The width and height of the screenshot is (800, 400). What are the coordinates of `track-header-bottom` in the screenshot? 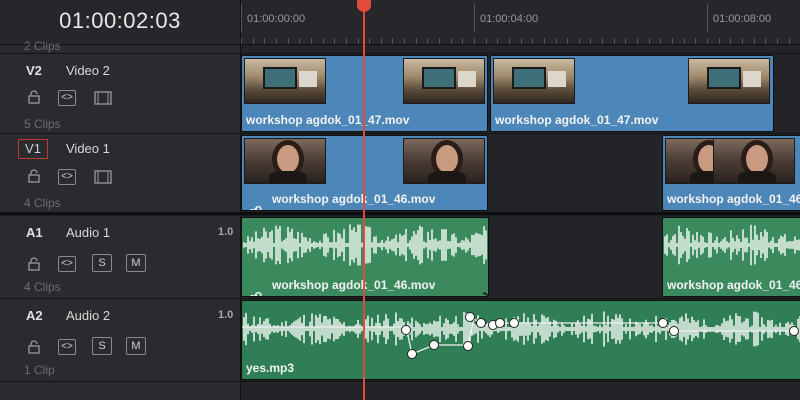 It's located at (120, 391).